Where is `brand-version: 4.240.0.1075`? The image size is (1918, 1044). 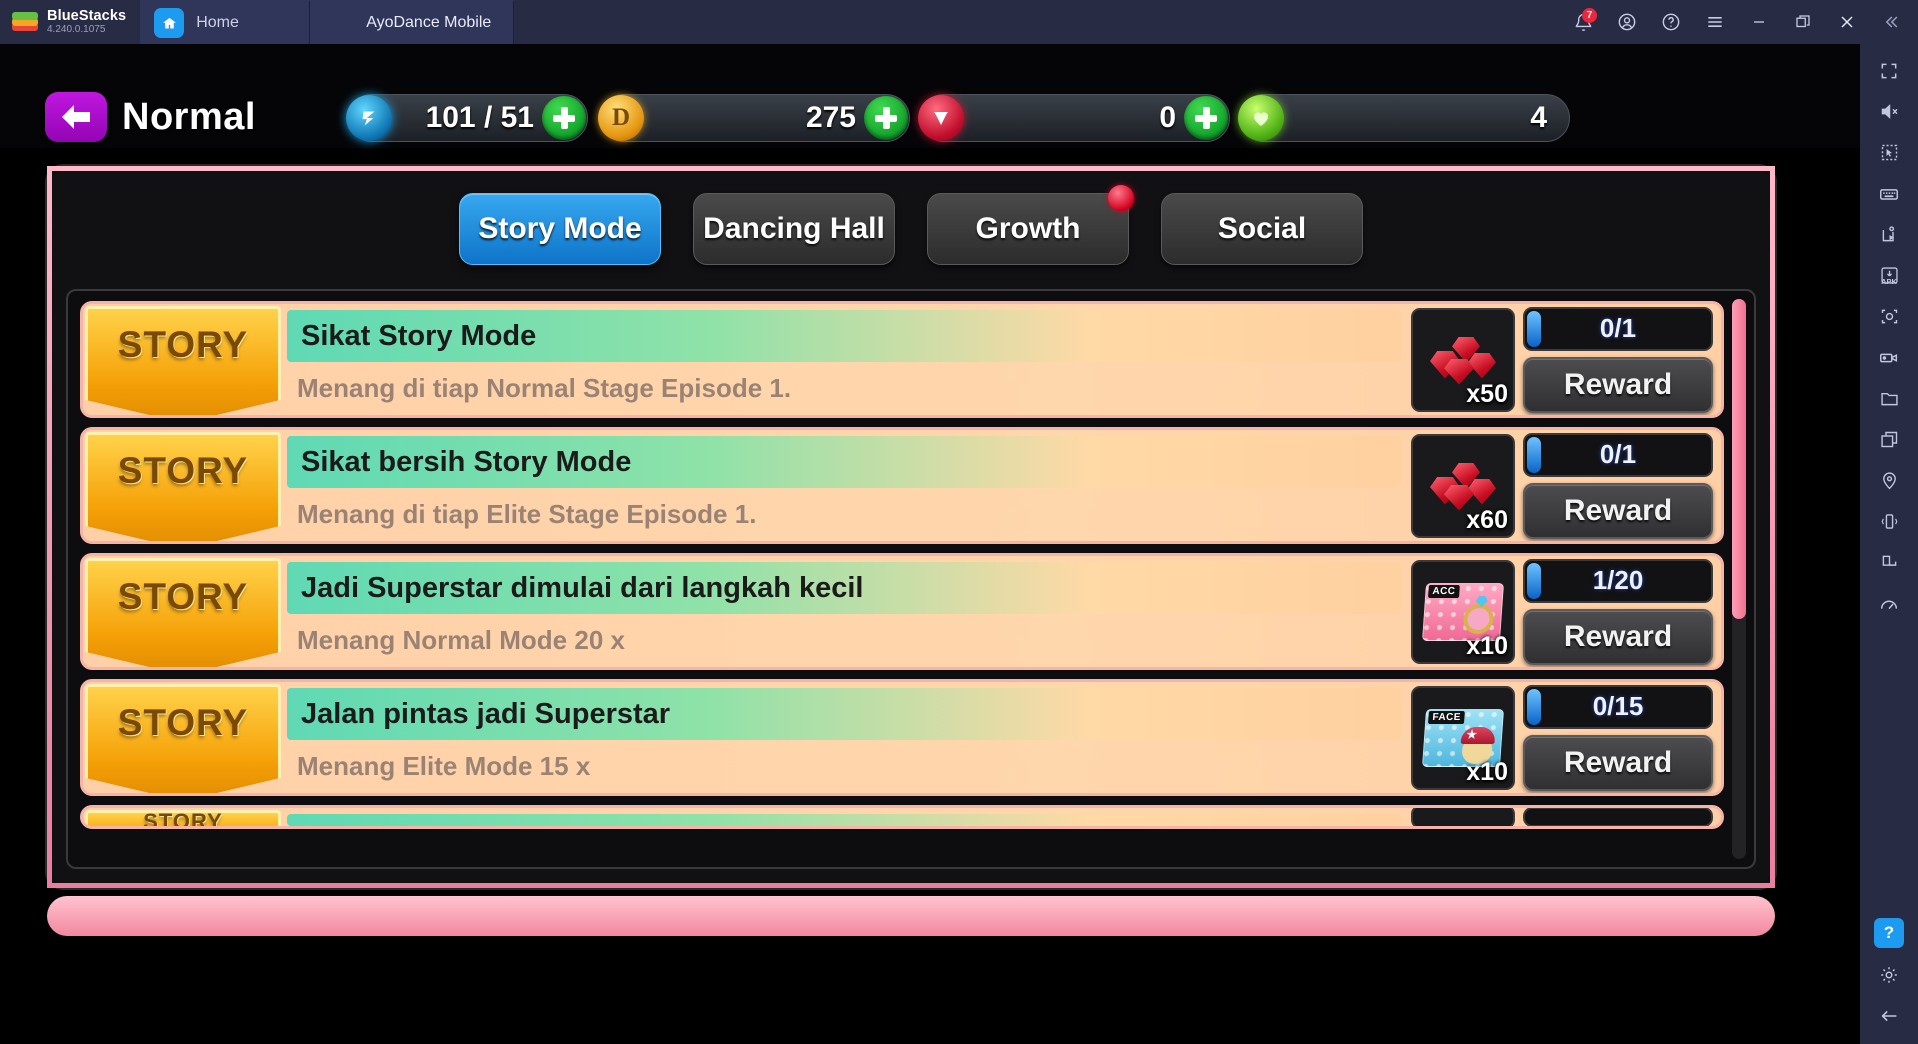
brand-version: 4.240.0.1075 is located at coordinates (76, 29).